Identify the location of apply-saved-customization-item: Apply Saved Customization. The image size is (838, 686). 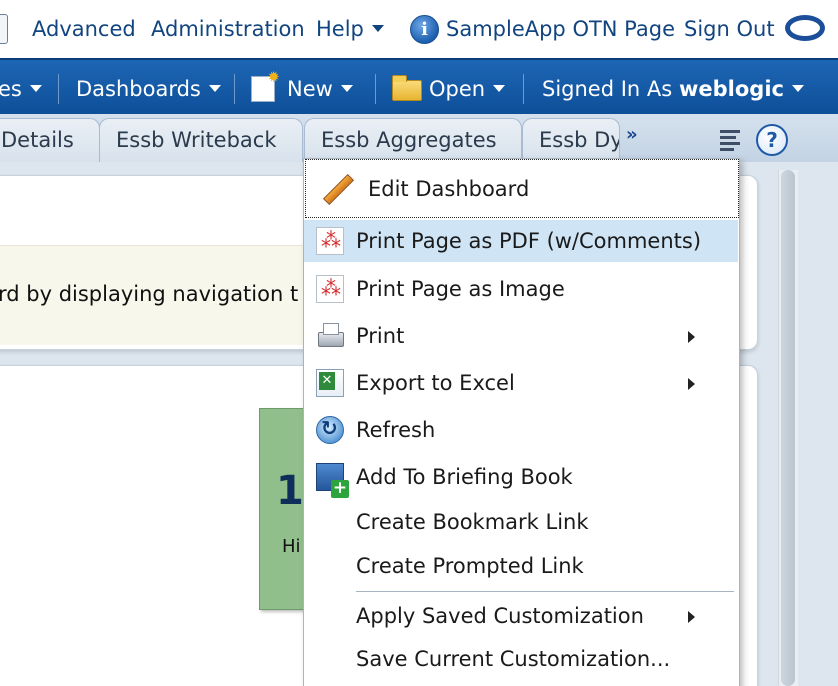
(521, 616).